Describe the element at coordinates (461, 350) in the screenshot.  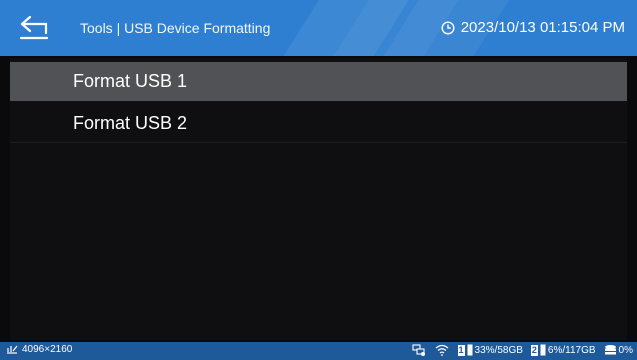
I see `usb1-slot-number: 1` at that location.